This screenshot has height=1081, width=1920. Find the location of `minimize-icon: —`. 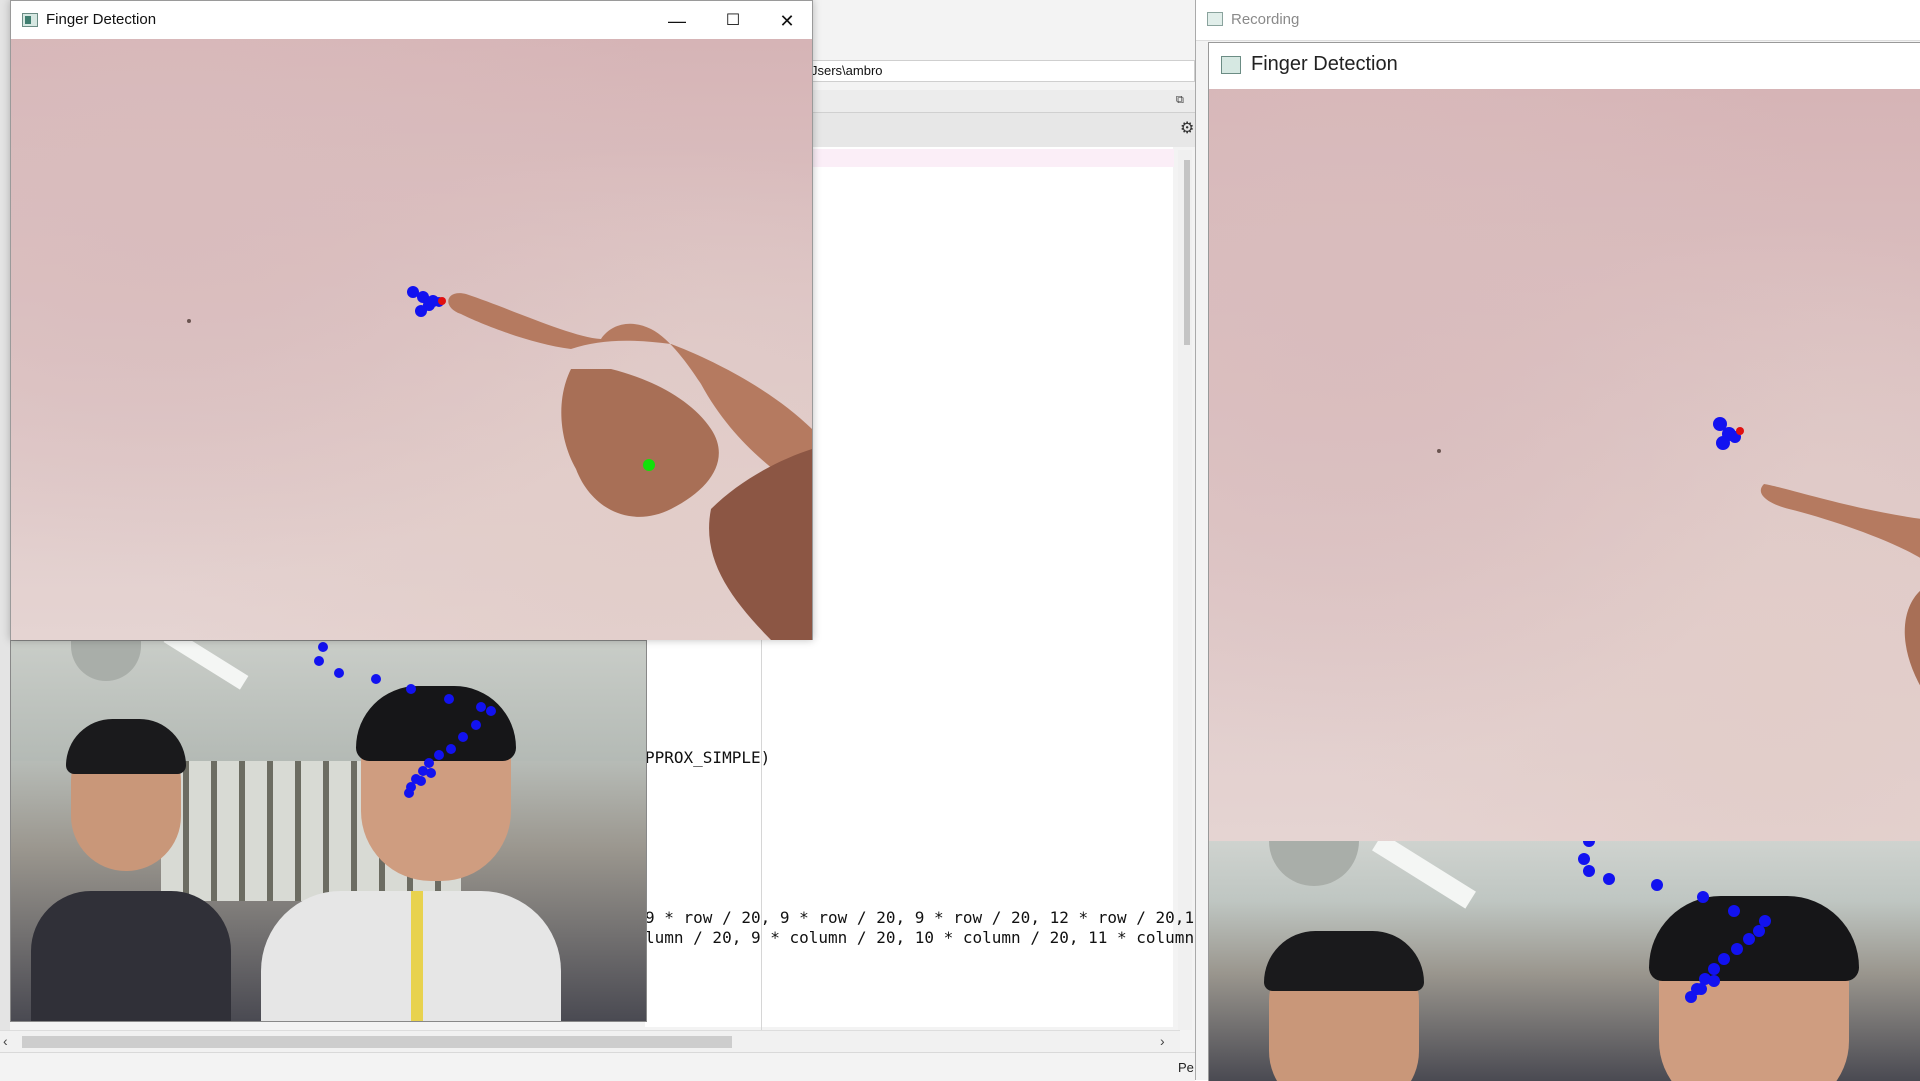

minimize-icon: — is located at coordinates (677, 21).